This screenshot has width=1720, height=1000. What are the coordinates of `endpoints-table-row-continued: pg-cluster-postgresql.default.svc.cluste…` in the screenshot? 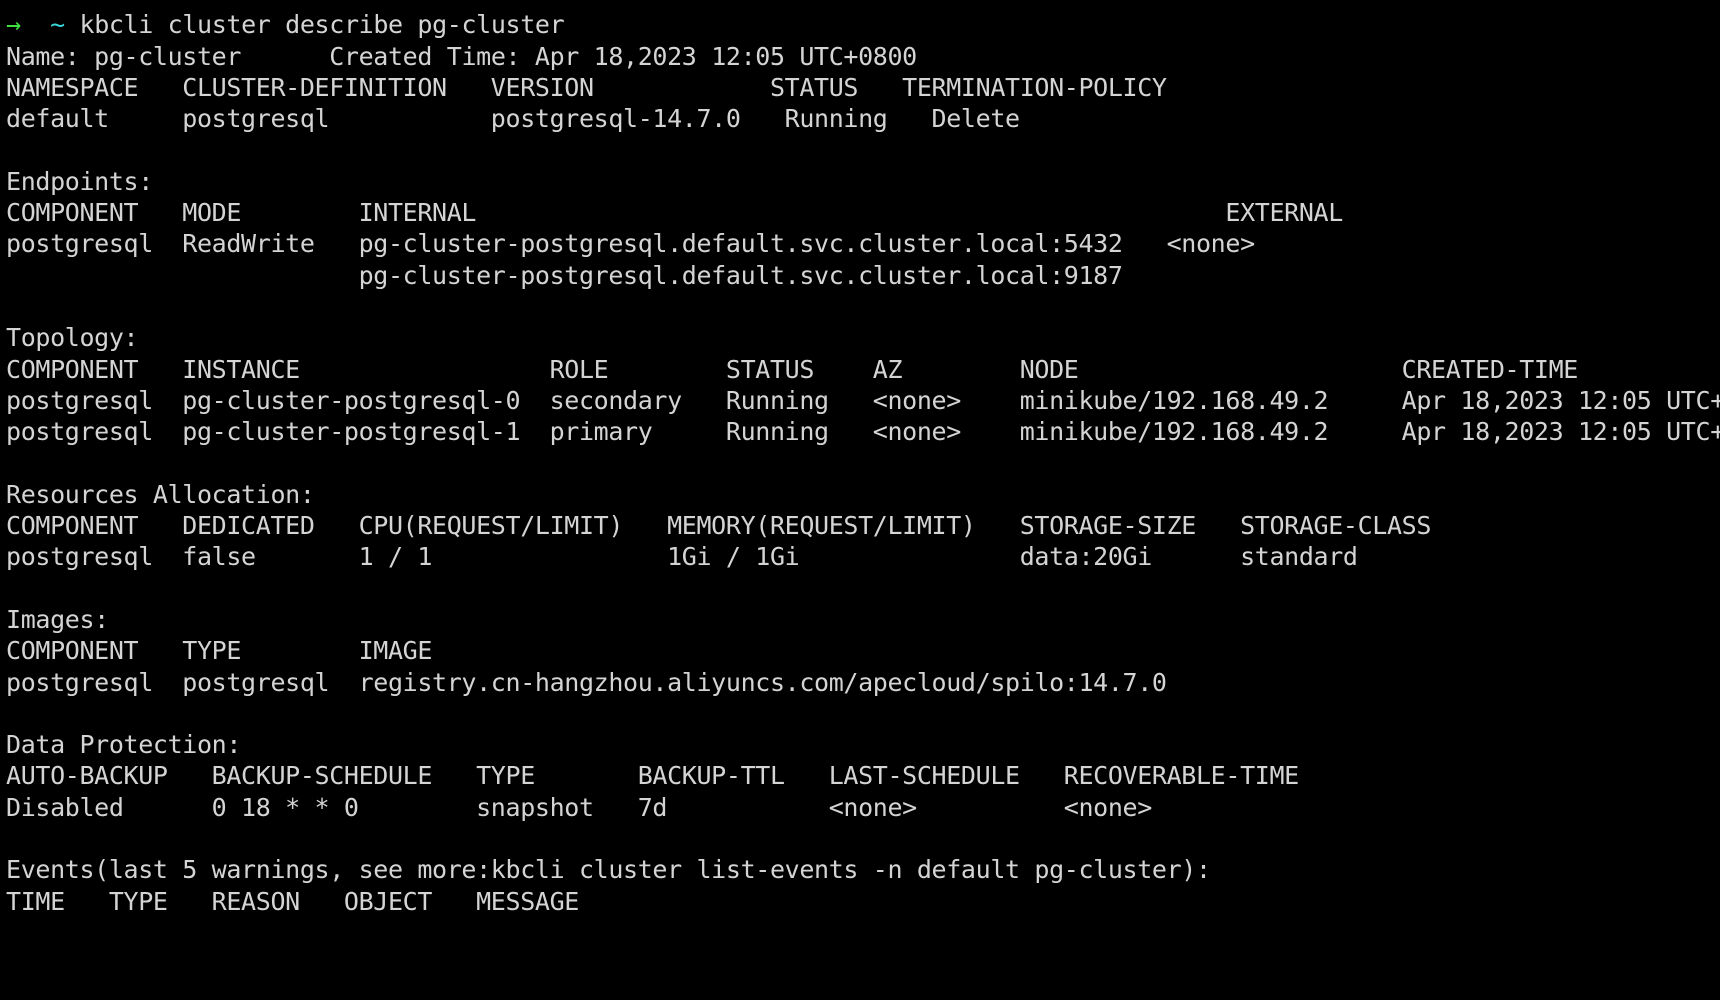 It's located at (564, 275).